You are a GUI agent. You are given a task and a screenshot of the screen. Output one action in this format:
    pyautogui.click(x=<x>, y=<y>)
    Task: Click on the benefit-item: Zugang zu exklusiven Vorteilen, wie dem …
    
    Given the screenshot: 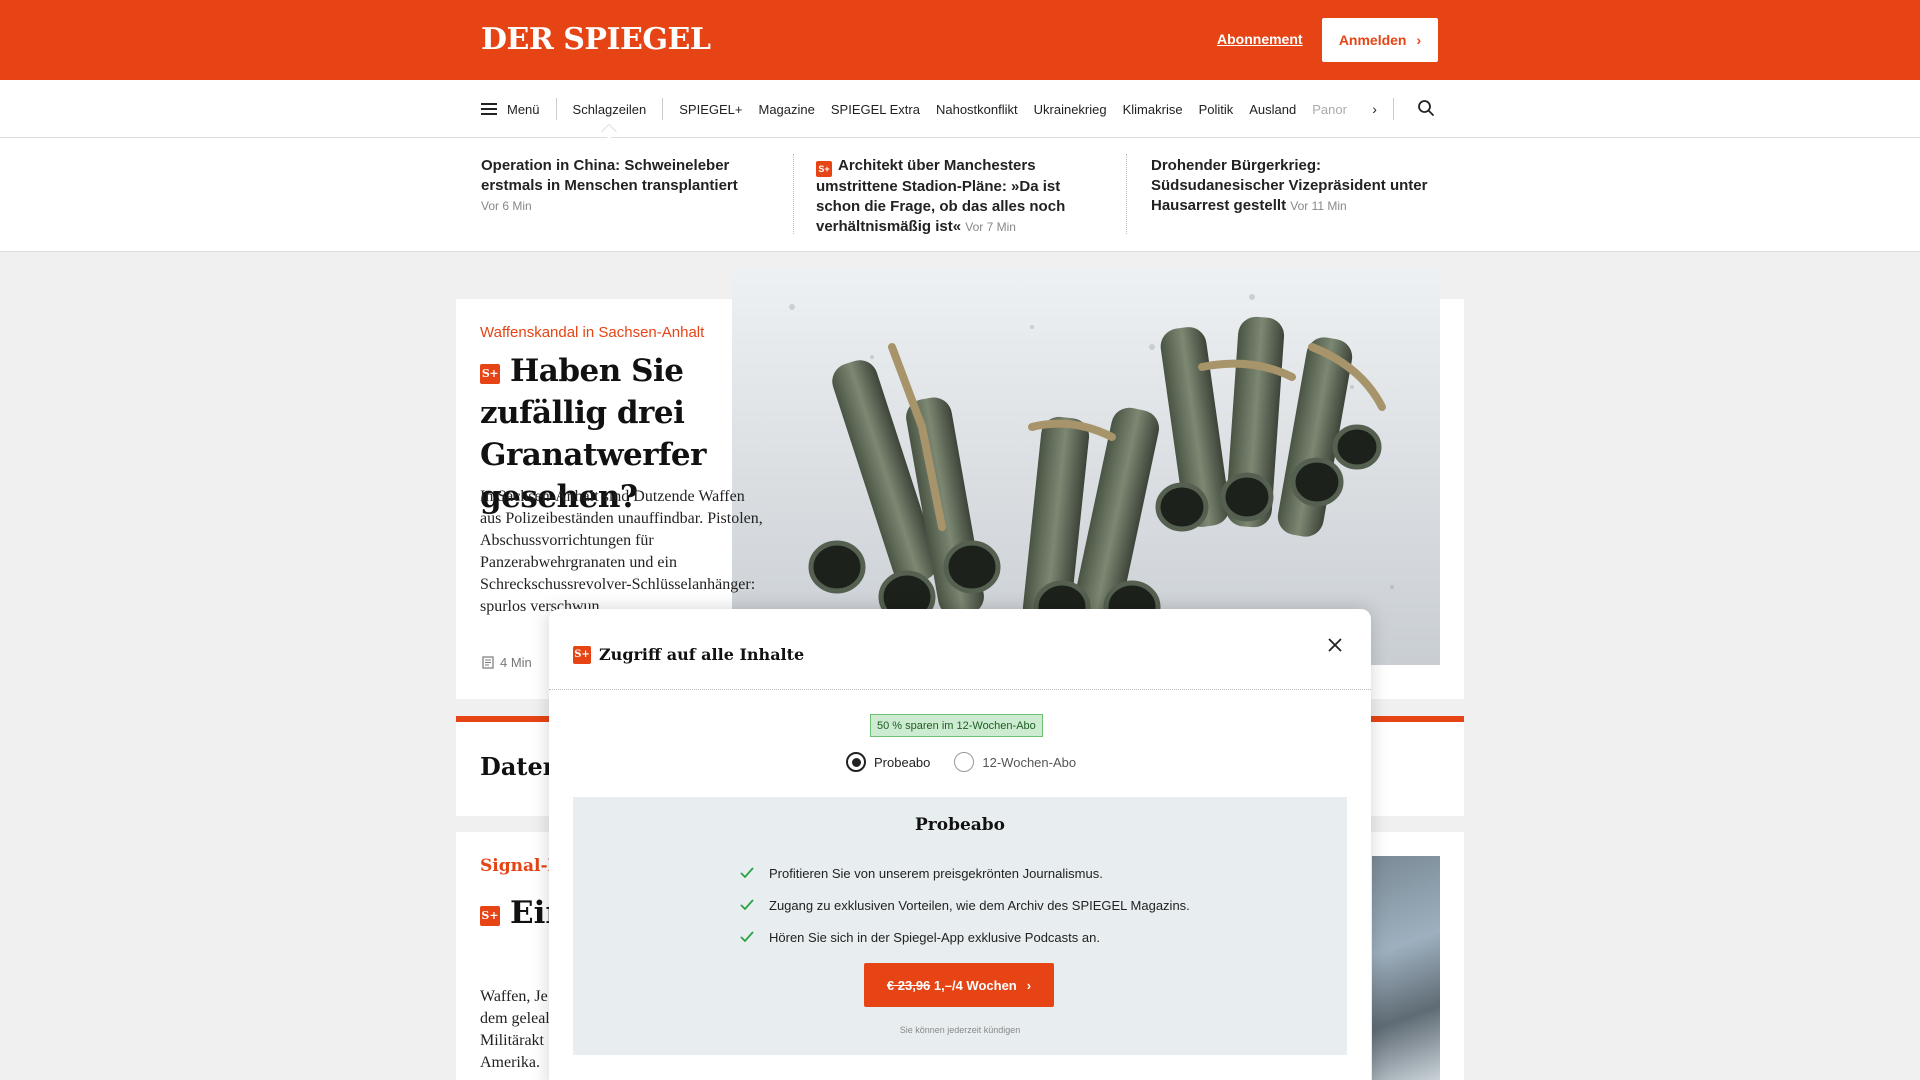 What is the action you would take?
    pyautogui.click(x=964, y=905)
    